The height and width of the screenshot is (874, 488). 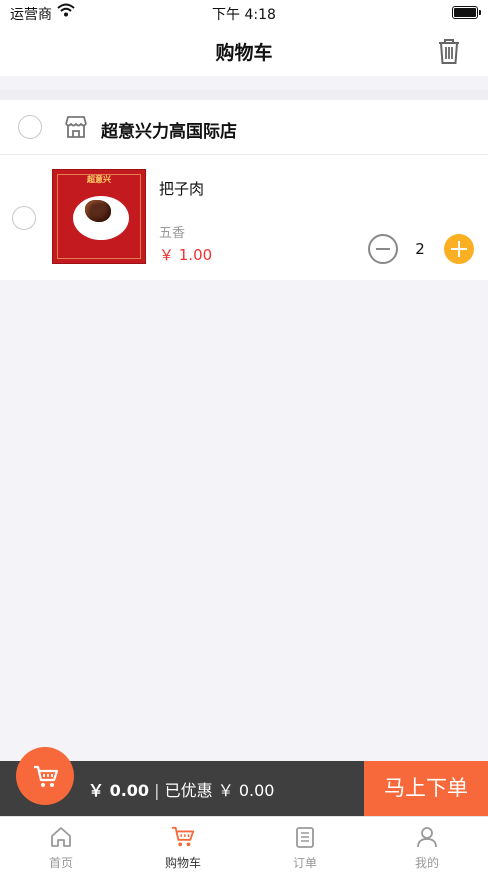 I want to click on decrease-quantity-button, so click(x=383, y=249).